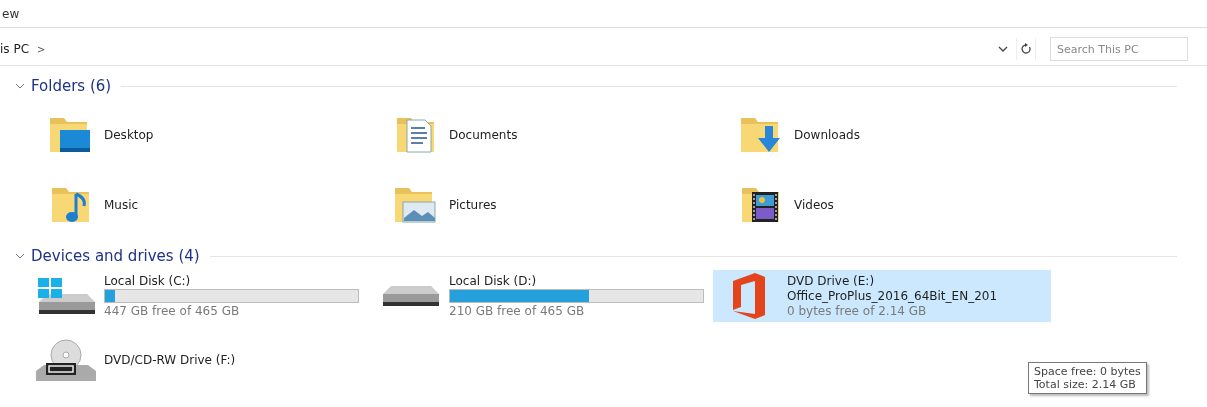 Image resolution: width=1207 pixels, height=407 pixels. What do you see at coordinates (831, 281) in the screenshot?
I see `drive-name: DVD Drive (E:)` at bounding box center [831, 281].